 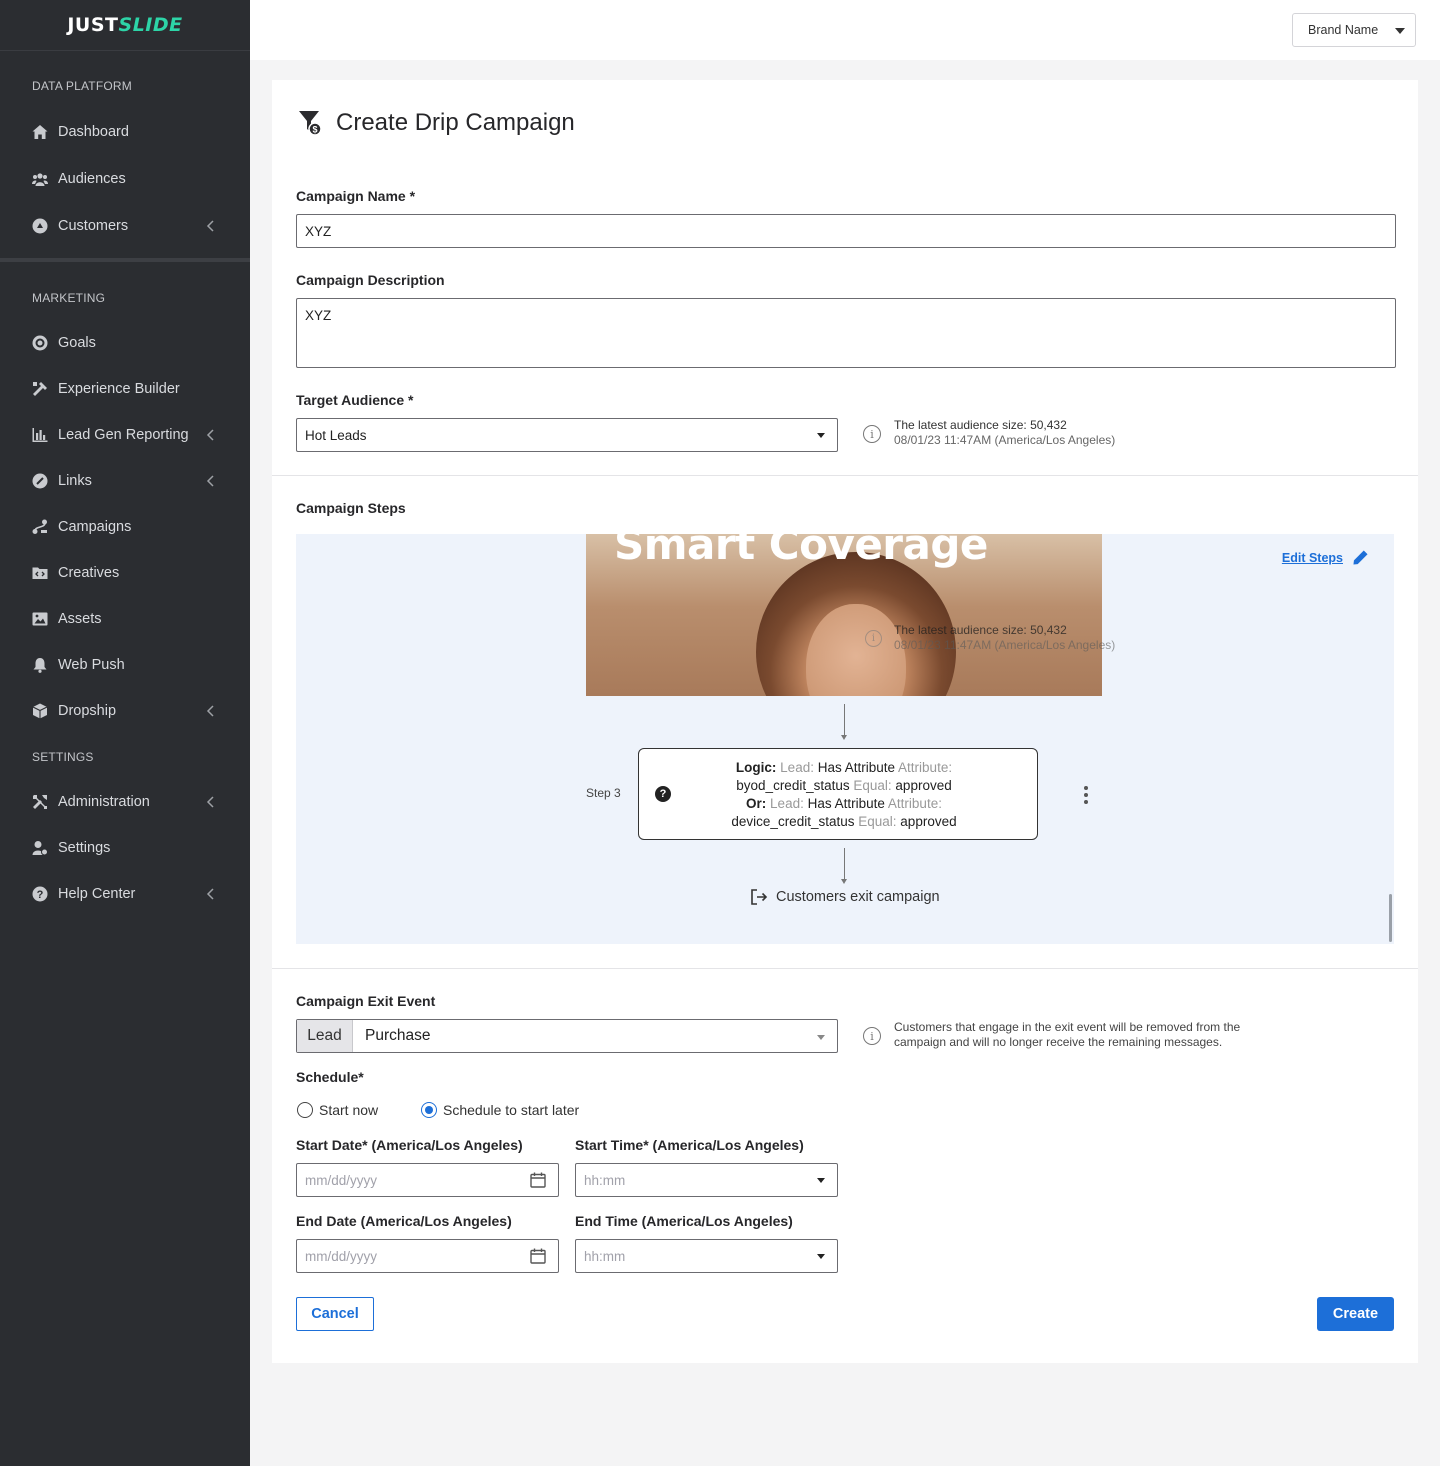 I want to click on radio-label: Start now, so click(x=349, y=1110).